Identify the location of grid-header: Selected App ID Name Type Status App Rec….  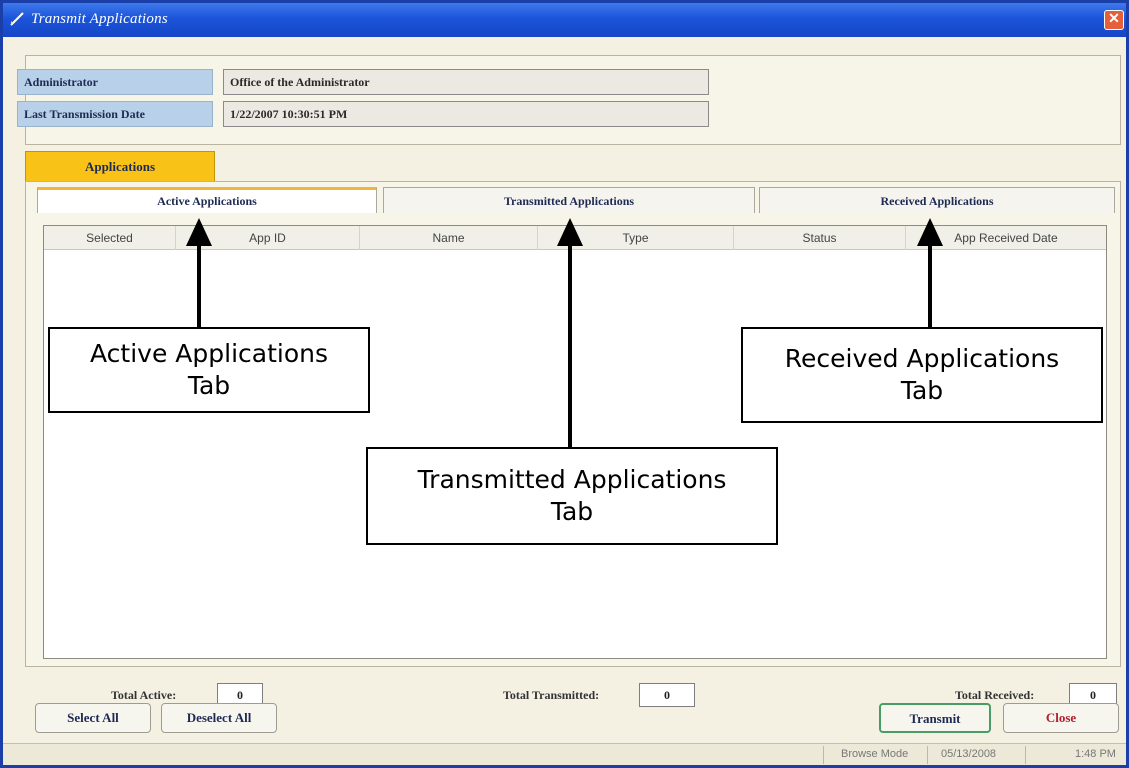
(575, 238).